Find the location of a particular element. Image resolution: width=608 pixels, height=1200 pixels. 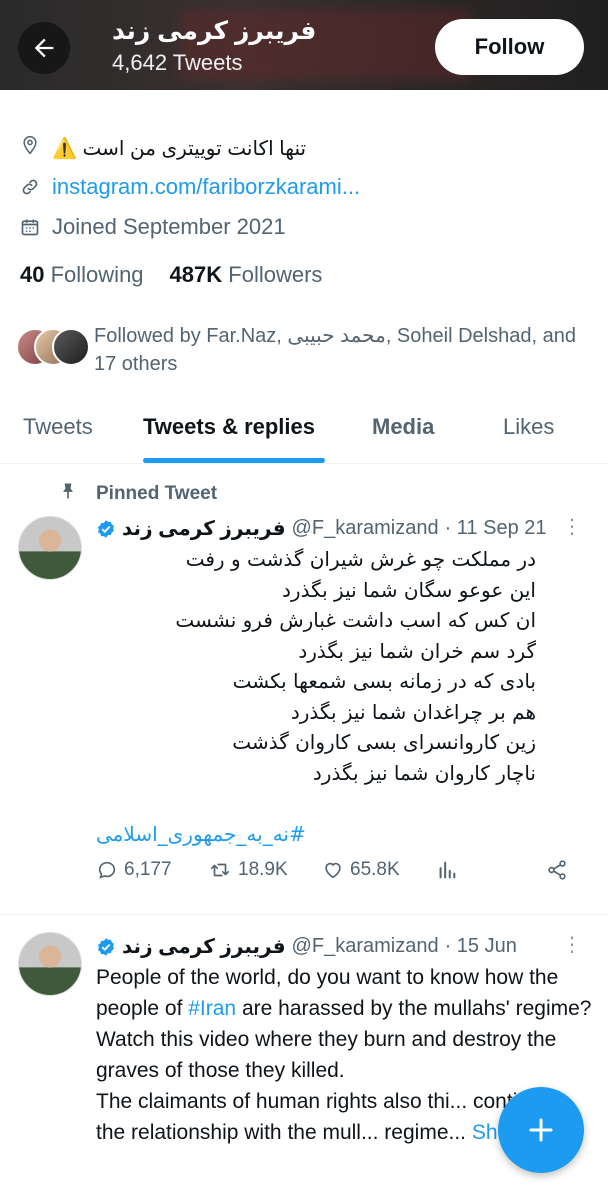

arrow-left-icon is located at coordinates (44, 48).